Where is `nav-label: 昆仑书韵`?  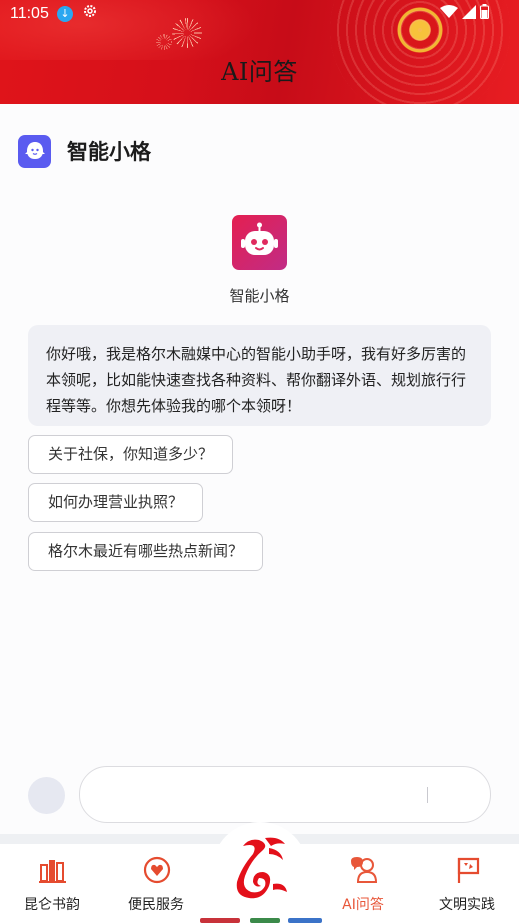 nav-label: 昆仑书韵 is located at coordinates (52, 905).